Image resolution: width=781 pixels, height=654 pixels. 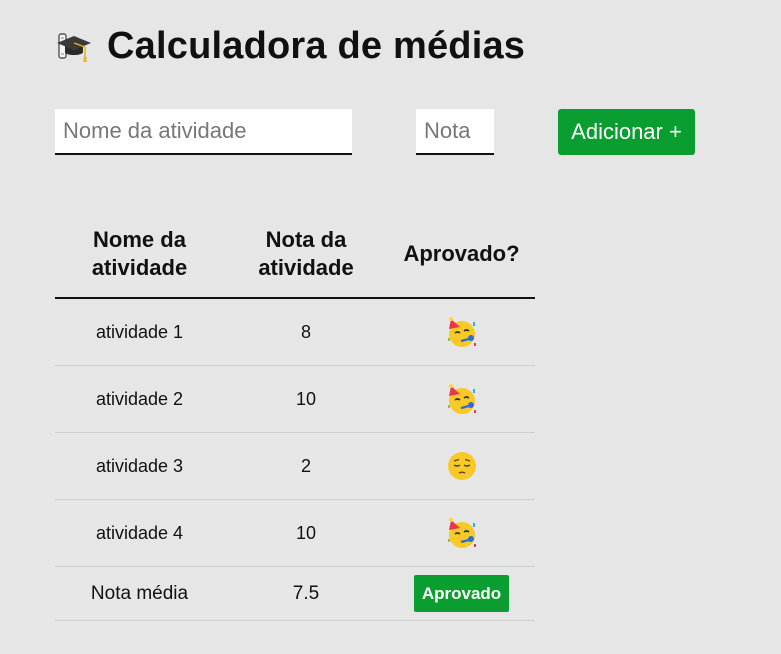 I want to click on header-activity-name: Nome da atividade, so click(x=139, y=255).